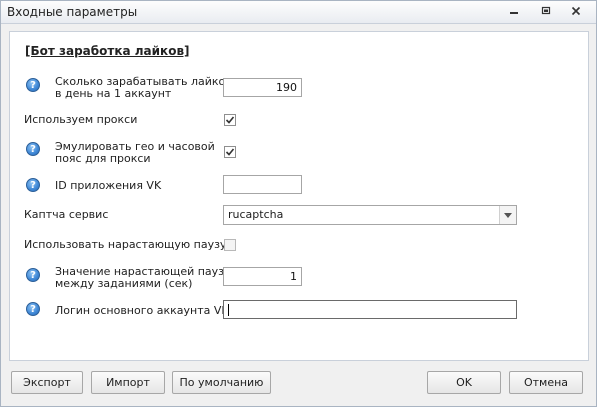  I want to click on default-button: По умолчанию, so click(221, 382).